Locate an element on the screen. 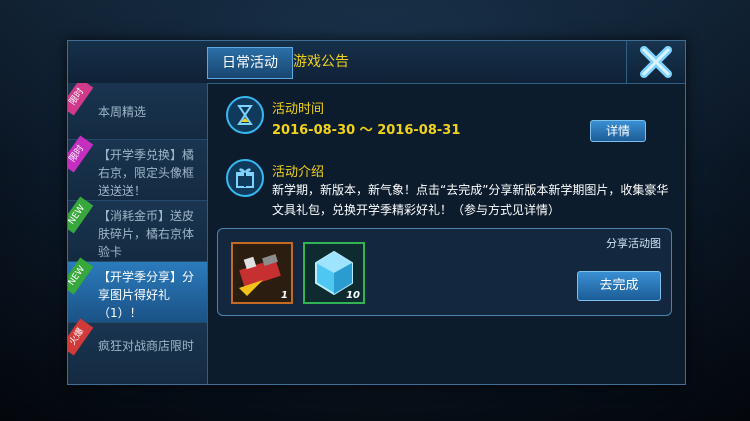  activity-date-range: 2016-08-30 ～ 2016-08-31 is located at coordinates (366, 130).